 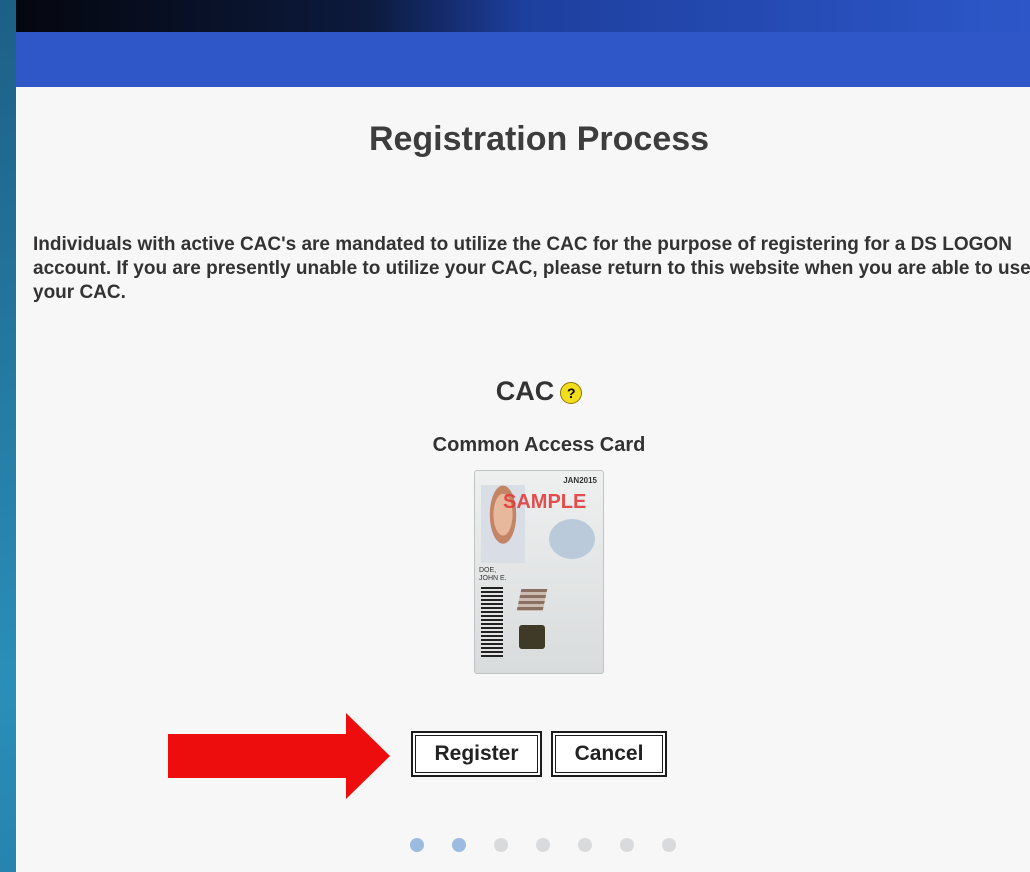 What do you see at coordinates (493, 578) in the screenshot?
I see `card-name-line2: JOHN E.` at bounding box center [493, 578].